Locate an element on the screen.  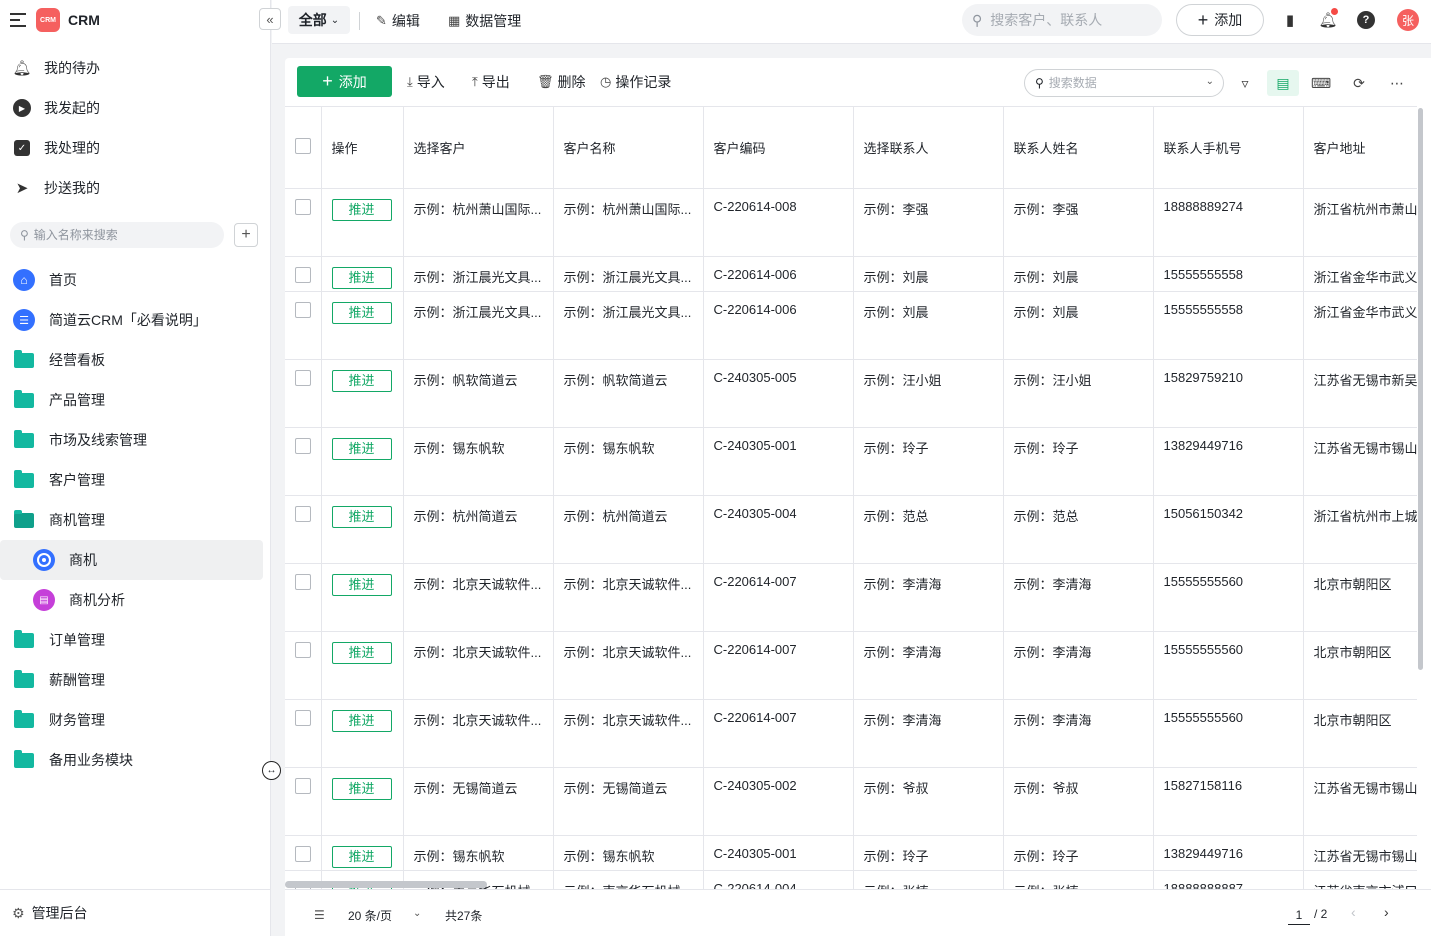
tree-view-icon: ☰ is located at coordinates (319, 915).